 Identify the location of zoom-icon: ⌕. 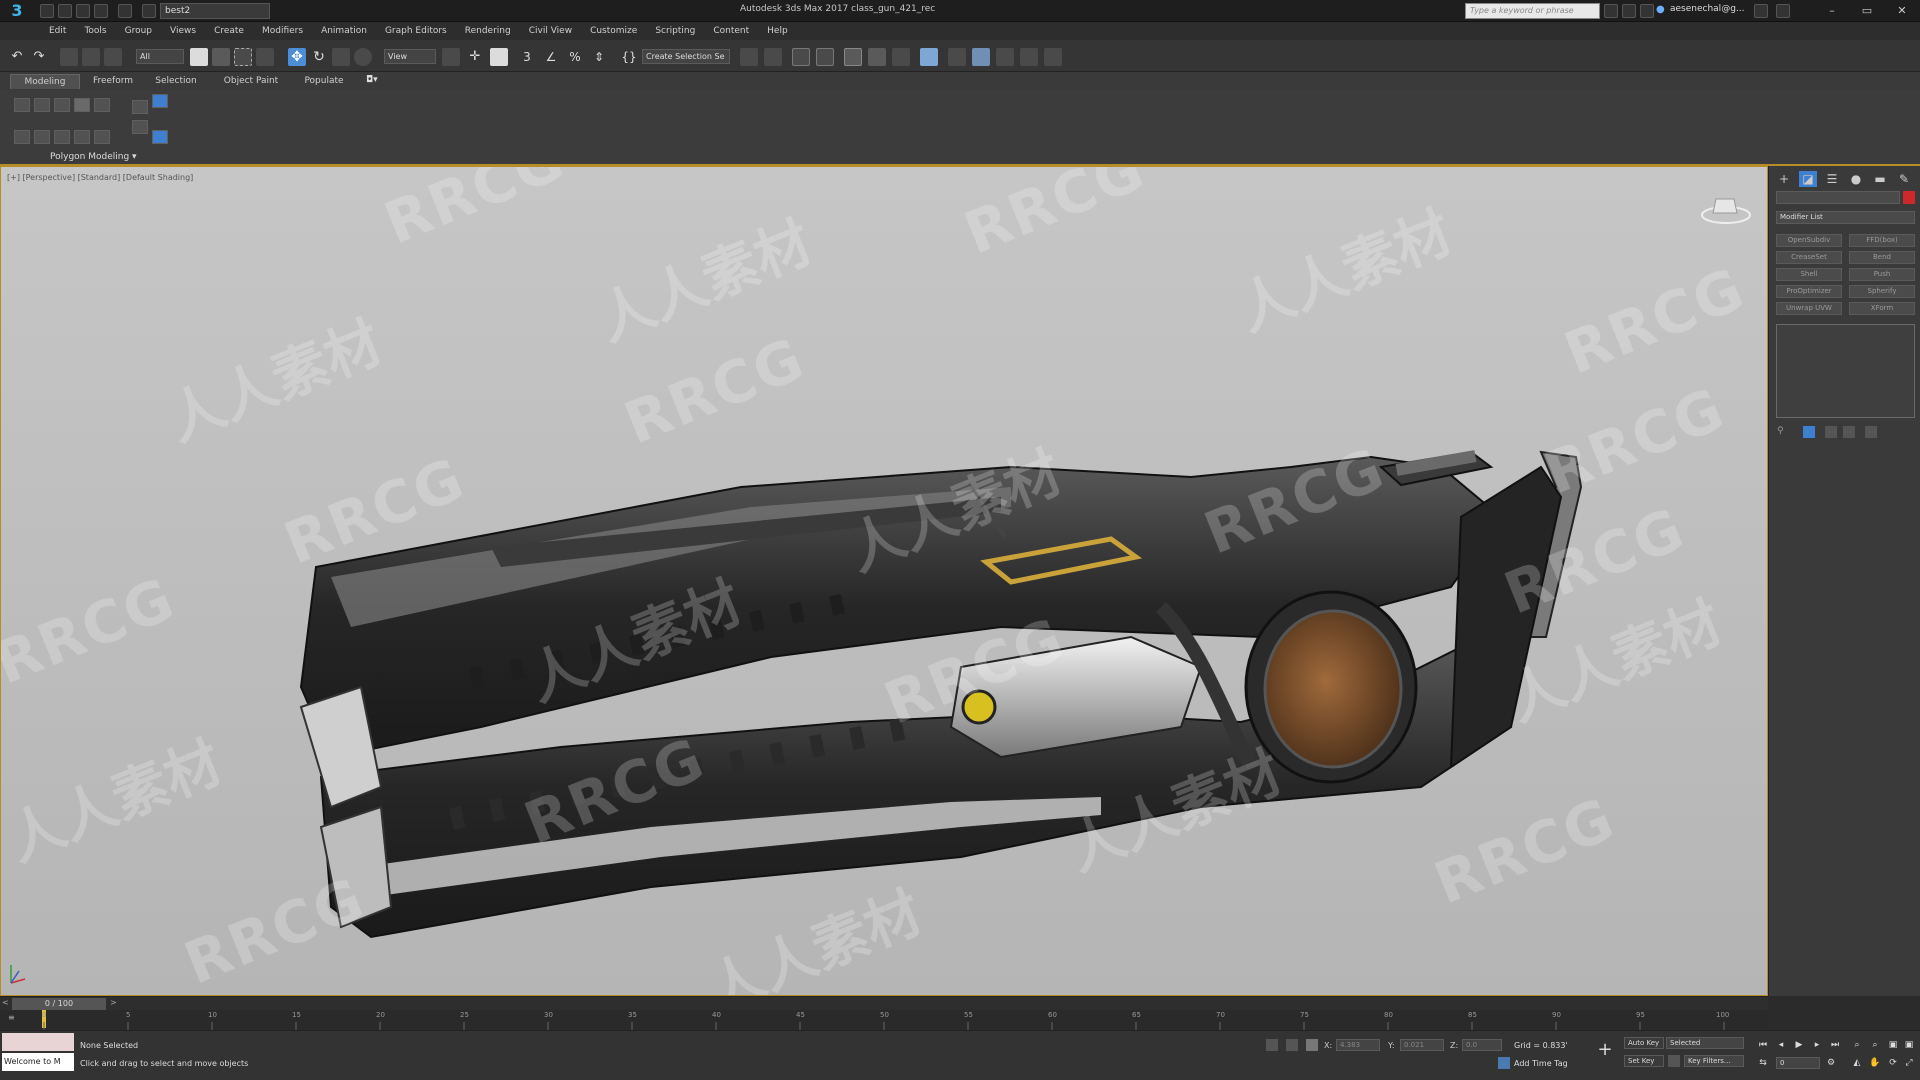
(1857, 1045).